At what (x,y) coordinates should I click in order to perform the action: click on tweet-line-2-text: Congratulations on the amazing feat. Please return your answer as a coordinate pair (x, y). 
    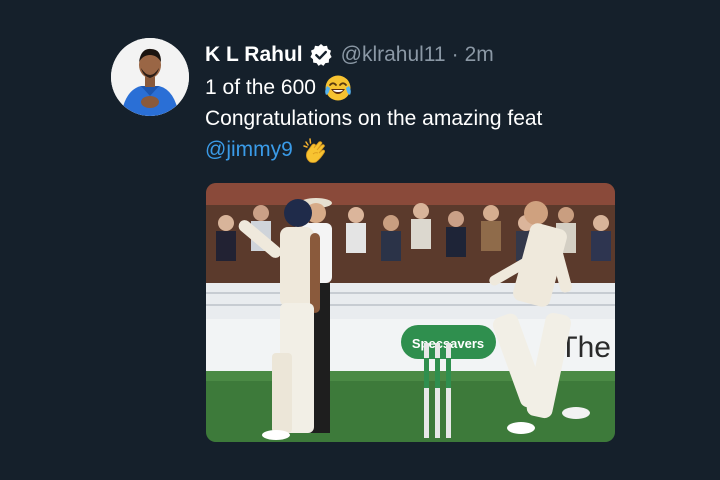
    Looking at the image, I should click on (374, 118).